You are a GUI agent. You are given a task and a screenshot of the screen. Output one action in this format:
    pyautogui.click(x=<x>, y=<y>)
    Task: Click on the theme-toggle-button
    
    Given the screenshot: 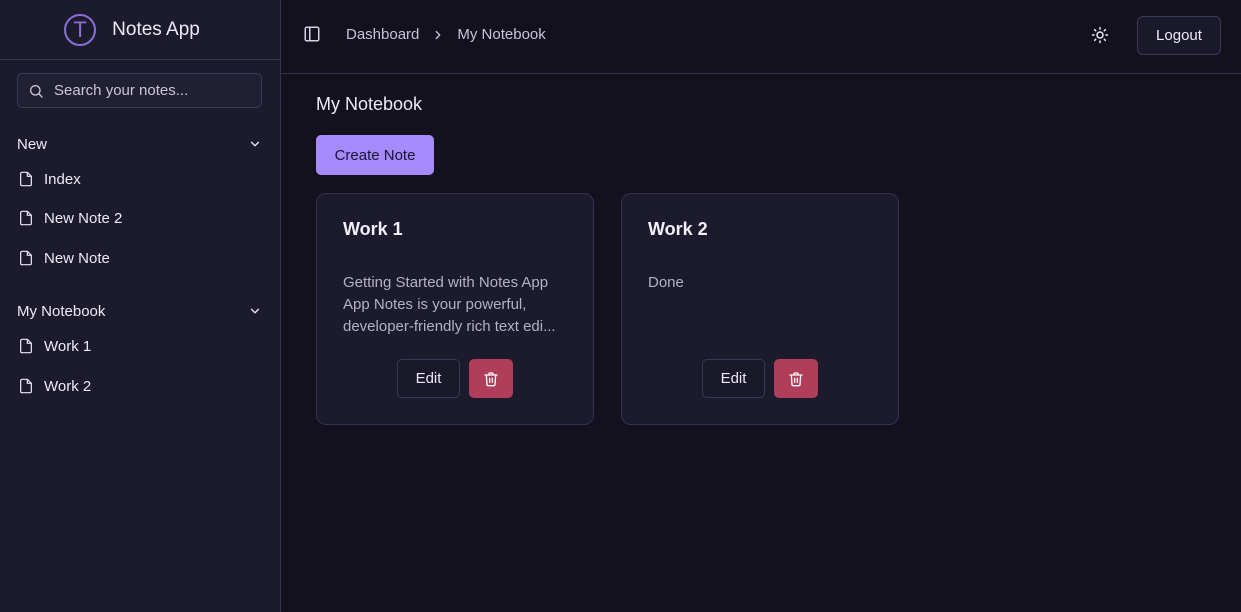 What is the action you would take?
    pyautogui.click(x=1101, y=36)
    